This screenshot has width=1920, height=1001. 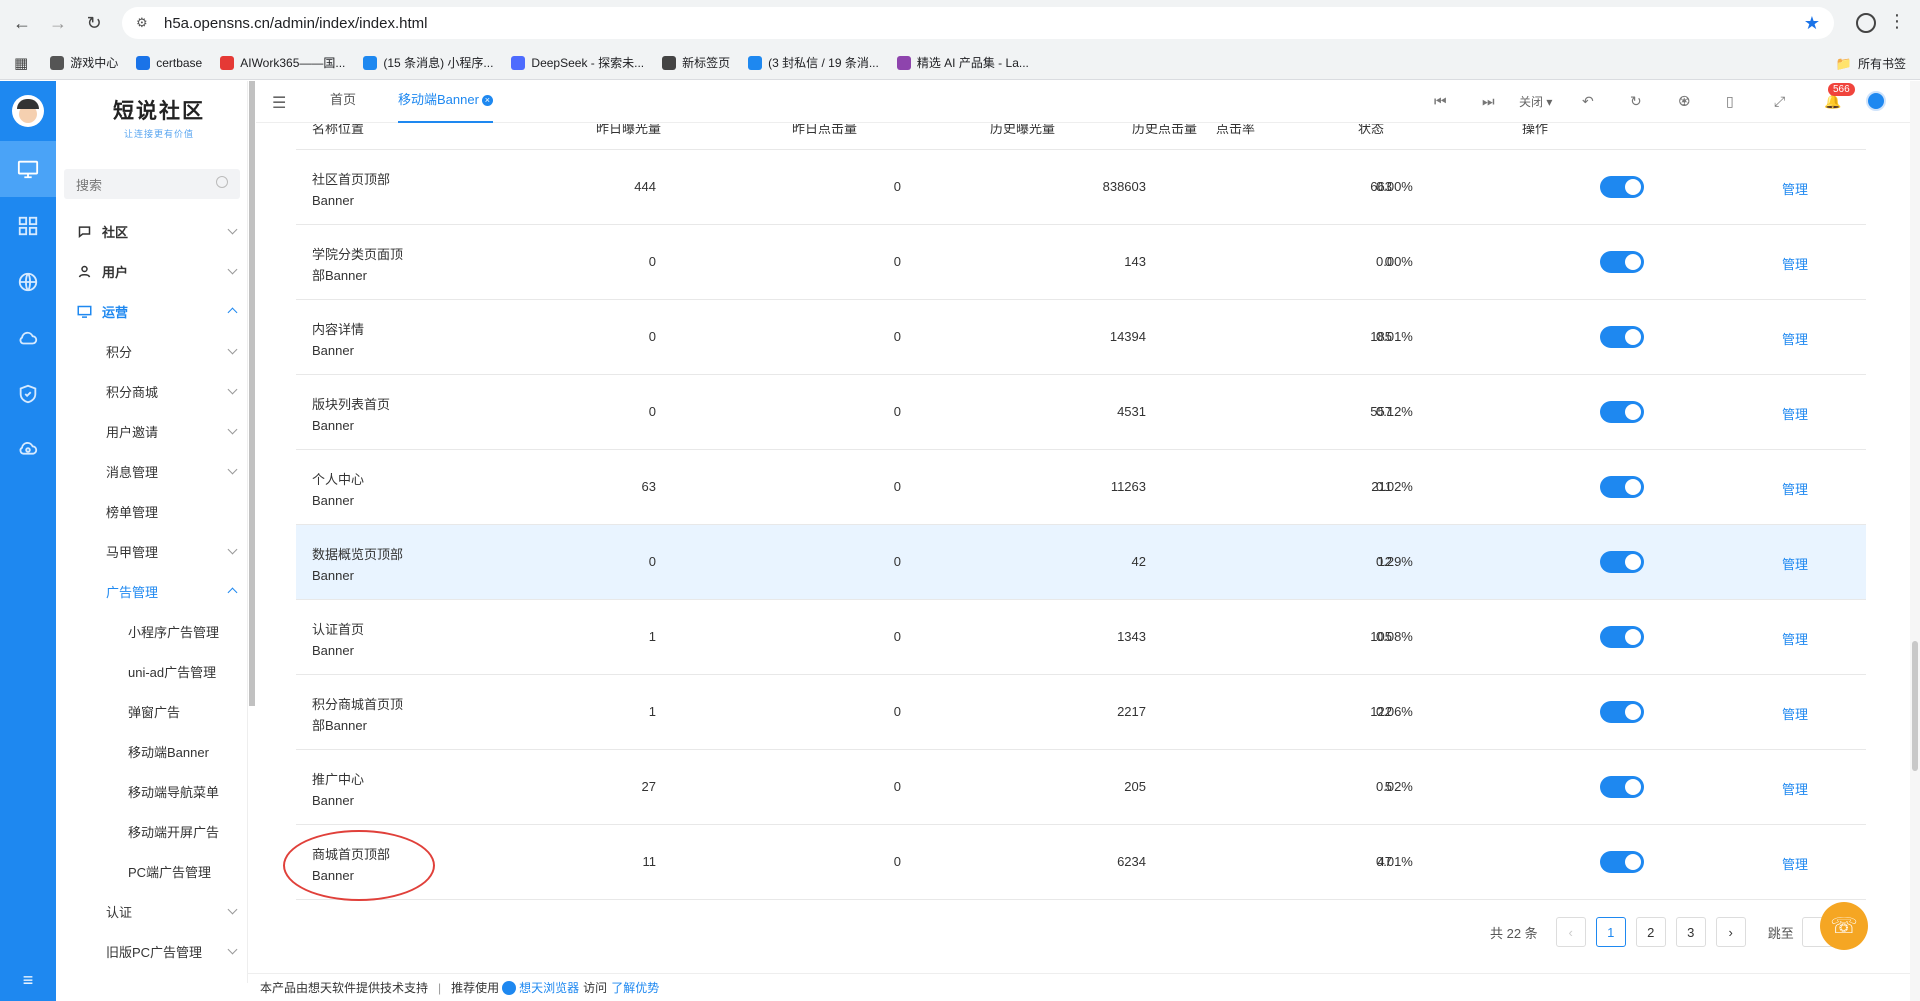 What do you see at coordinates (152, 911) in the screenshot?
I see `menu-item: 认证` at bounding box center [152, 911].